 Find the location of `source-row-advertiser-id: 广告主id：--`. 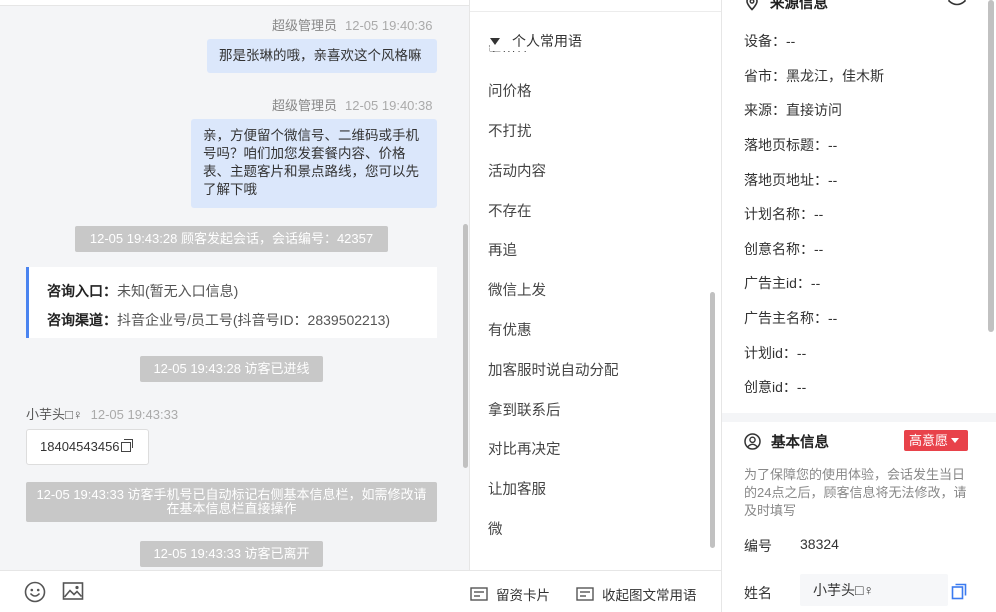

source-row-advertiser-id: 广告主id：-- is located at coordinates (782, 283).